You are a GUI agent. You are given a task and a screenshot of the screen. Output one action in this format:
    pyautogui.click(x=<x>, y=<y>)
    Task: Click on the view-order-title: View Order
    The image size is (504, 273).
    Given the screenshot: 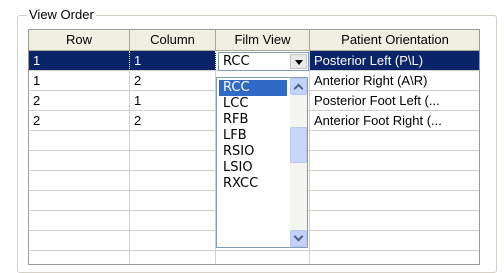 What is the action you would take?
    pyautogui.click(x=61, y=14)
    